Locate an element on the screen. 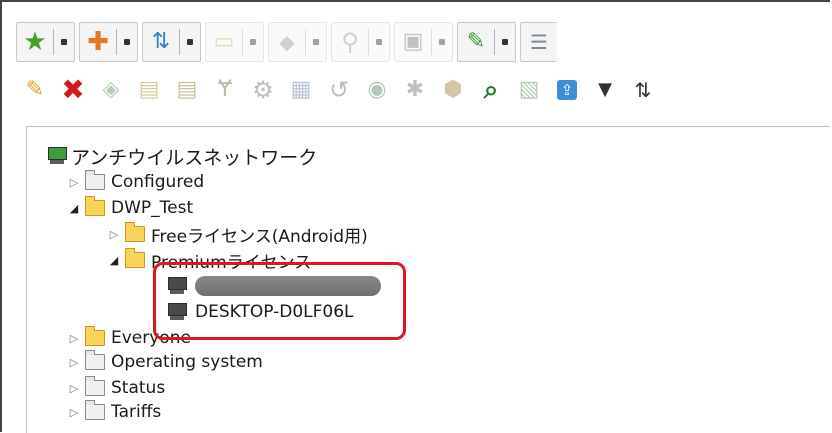  pencil-icon: ✎ is located at coordinates (35, 89).